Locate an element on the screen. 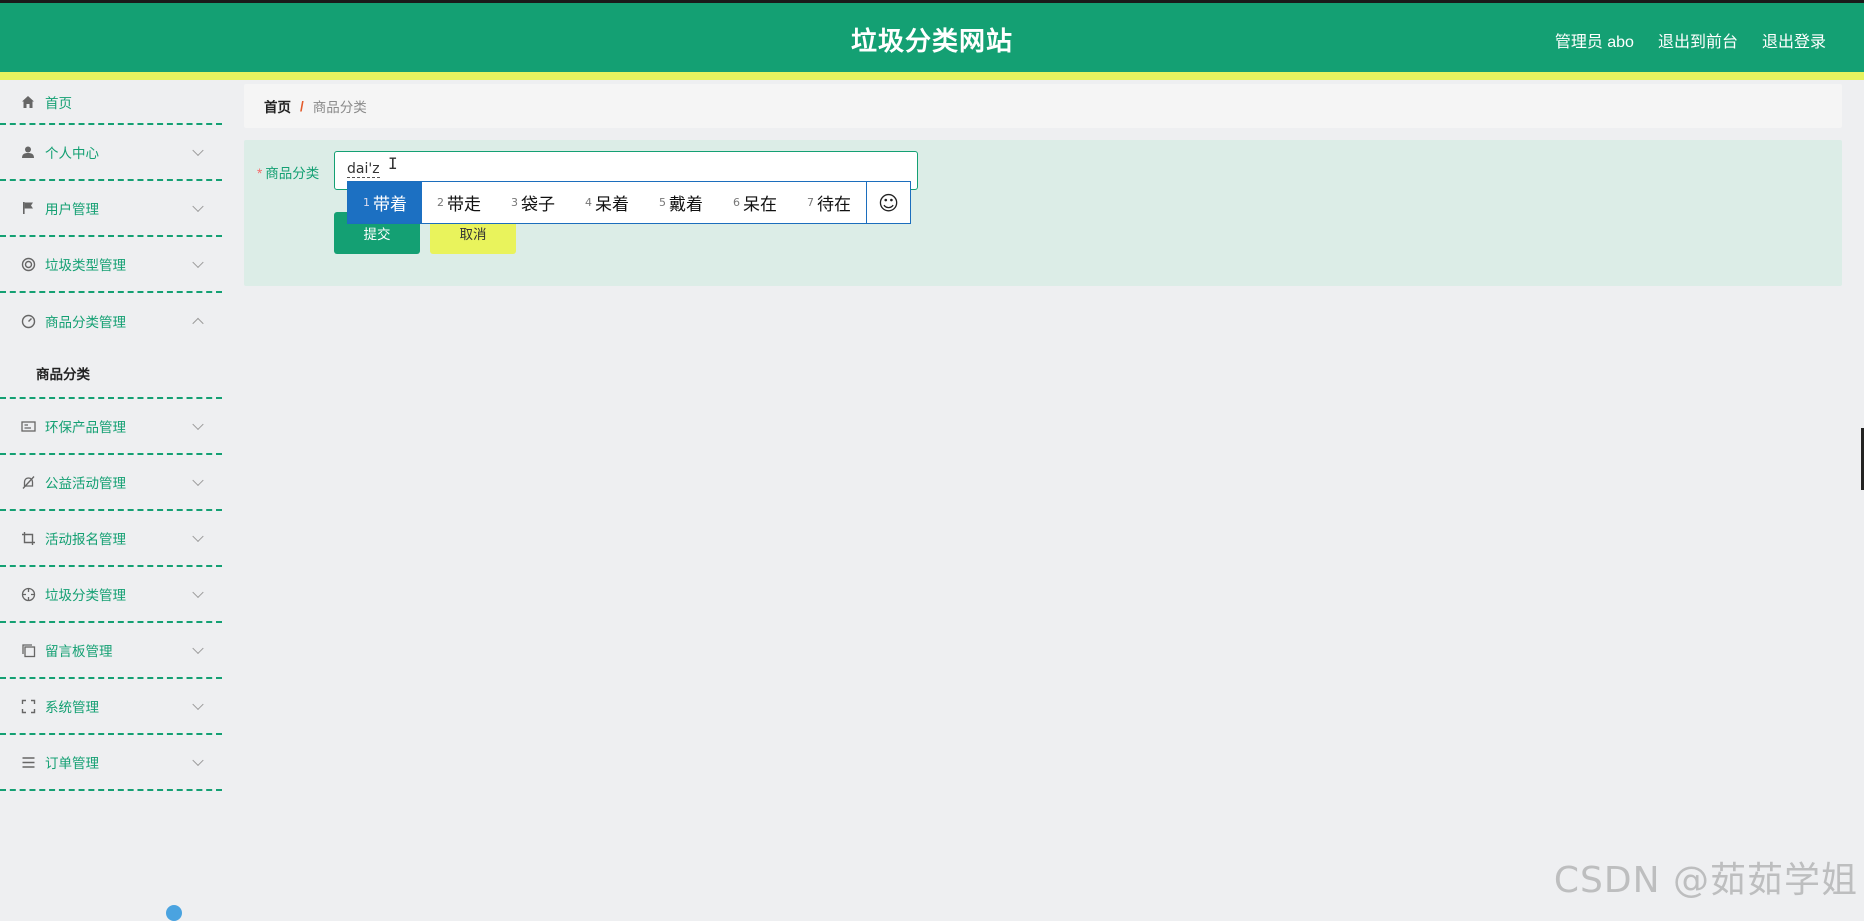 The image size is (1864, 921). sidebar-item-eco-products: 环保产品管理 is located at coordinates (111, 427).